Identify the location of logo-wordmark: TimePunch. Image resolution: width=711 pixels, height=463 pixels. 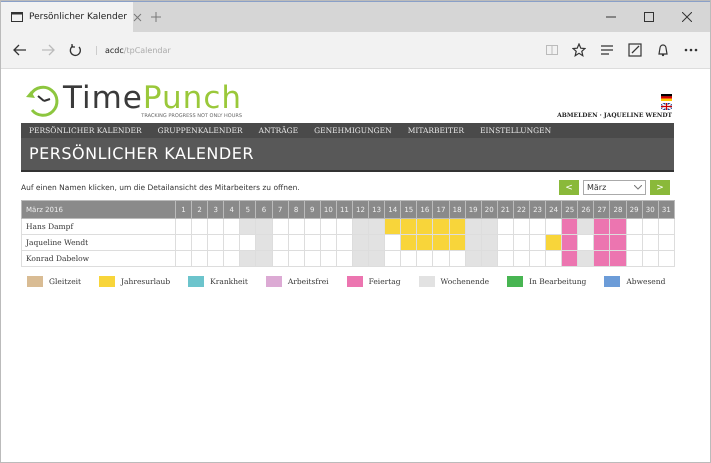
(152, 98).